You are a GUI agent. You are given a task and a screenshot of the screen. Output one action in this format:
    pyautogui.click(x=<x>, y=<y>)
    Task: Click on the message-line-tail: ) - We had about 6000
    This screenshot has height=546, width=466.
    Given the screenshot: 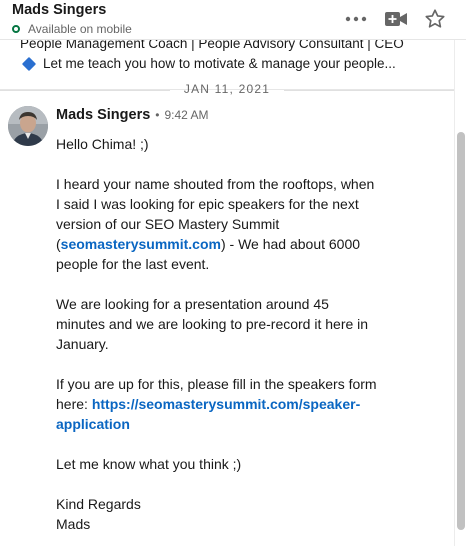 What is the action you would take?
    pyautogui.click(x=290, y=244)
    